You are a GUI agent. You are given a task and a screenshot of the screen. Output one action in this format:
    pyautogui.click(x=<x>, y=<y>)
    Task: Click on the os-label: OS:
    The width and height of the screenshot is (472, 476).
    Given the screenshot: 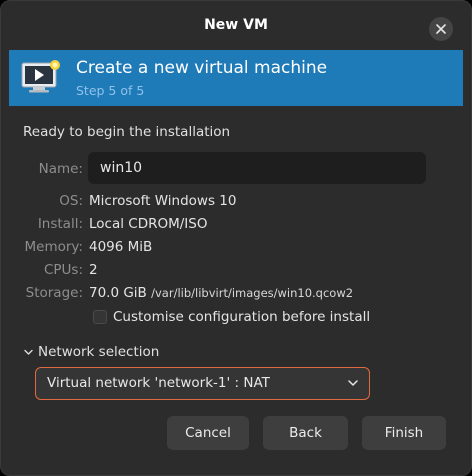 What is the action you would take?
    pyautogui.click(x=71, y=201)
    